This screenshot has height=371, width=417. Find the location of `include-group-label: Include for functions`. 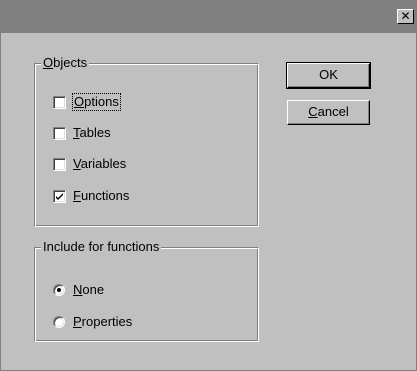

include-group-label: Include for functions is located at coordinates (101, 247).